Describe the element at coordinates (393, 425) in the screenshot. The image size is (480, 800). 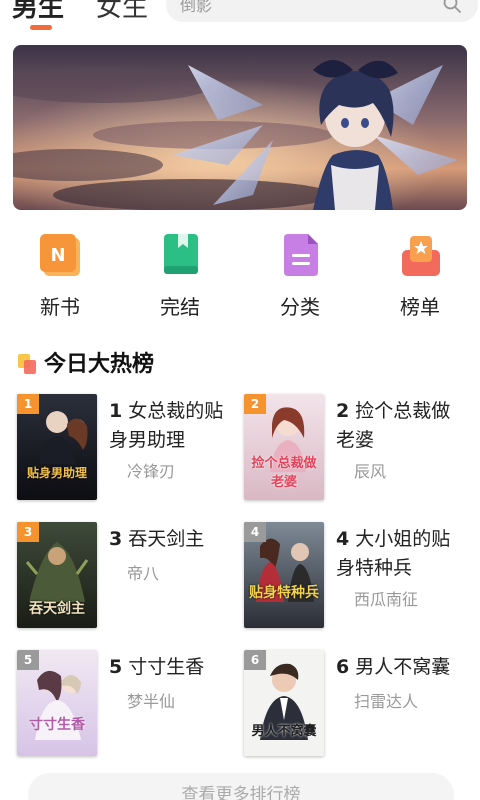
I see `book-title: 2 捡个总裁做老婆` at that location.